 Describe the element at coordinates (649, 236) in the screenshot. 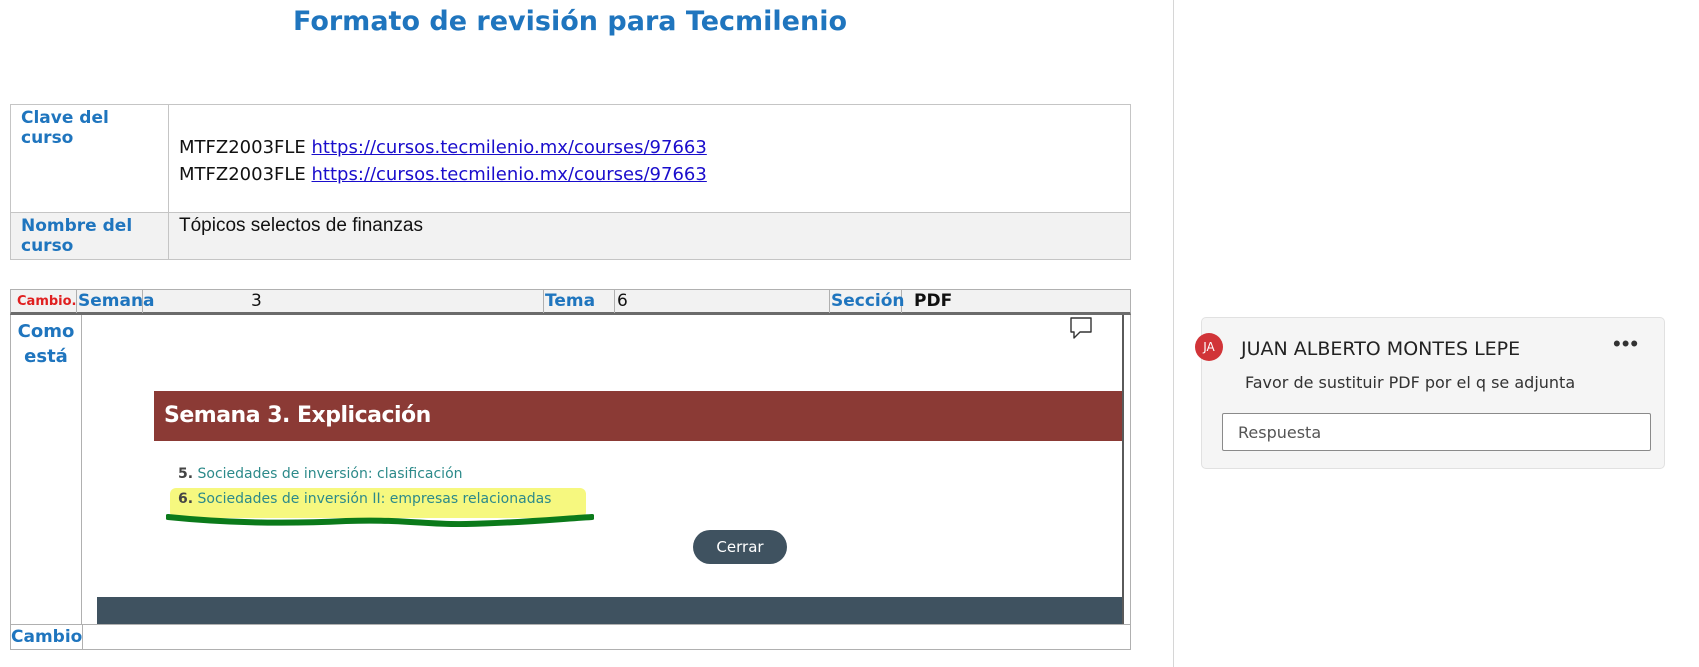

I see `course-name-value: Tópicos selectos de finanzas` at that location.